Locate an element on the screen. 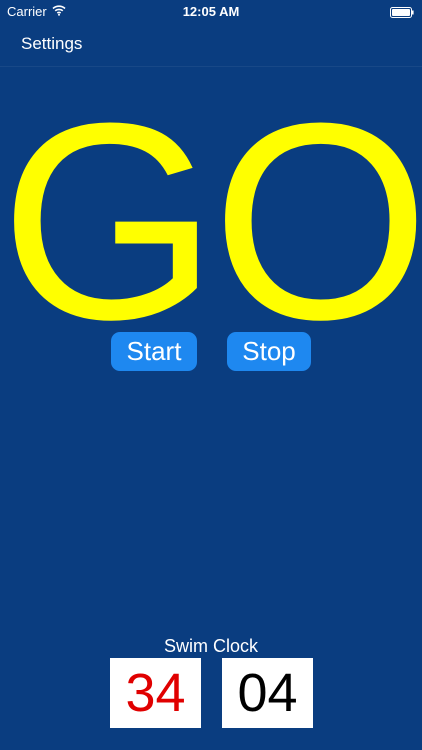  status-bar: Carrier 12:05 AM is located at coordinates (211, 12).